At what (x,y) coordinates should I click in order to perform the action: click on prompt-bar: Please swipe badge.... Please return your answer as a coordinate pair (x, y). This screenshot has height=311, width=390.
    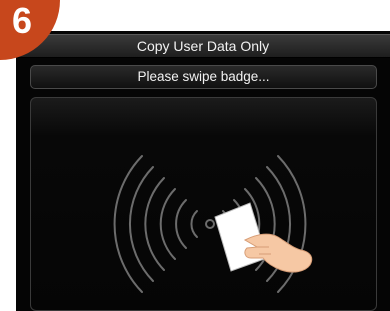
    Looking at the image, I should click on (203, 77).